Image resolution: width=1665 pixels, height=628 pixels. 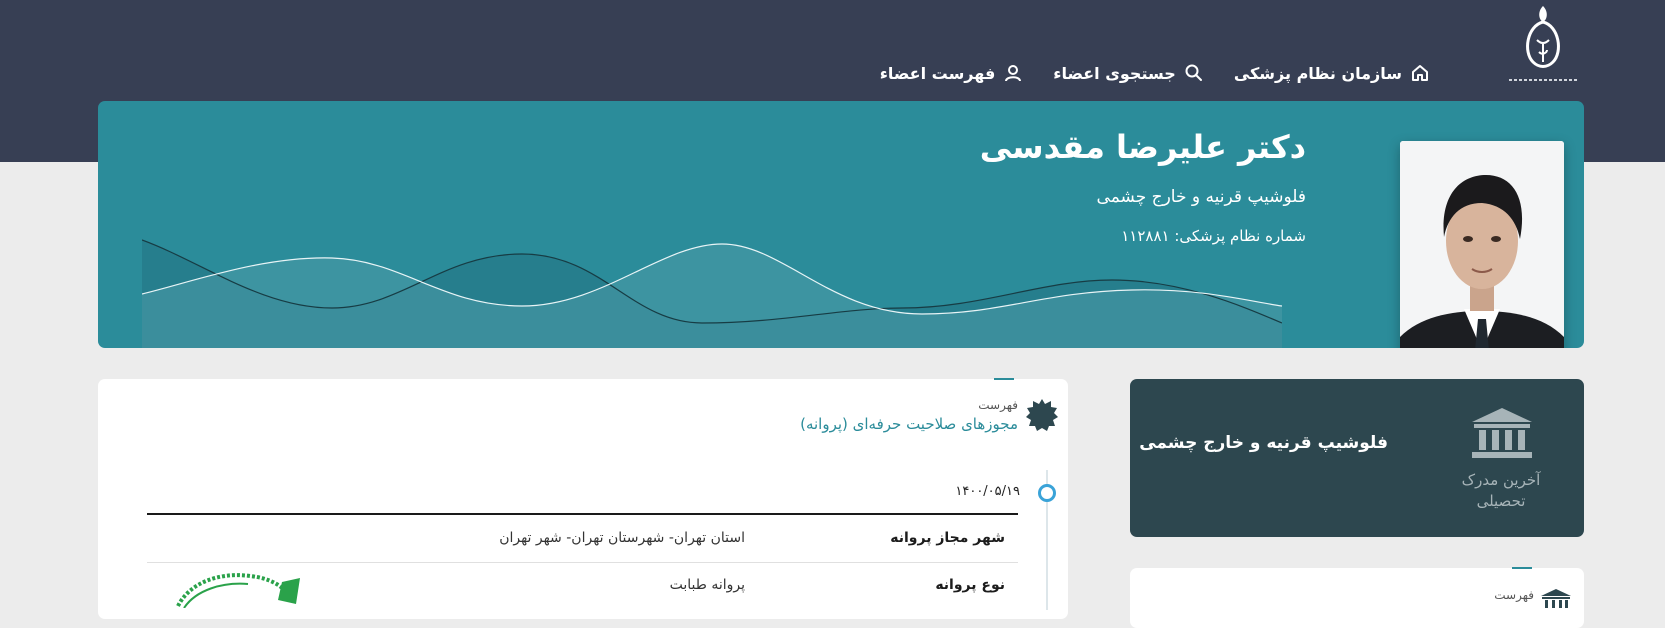 What do you see at coordinates (237, 588) in the screenshot?
I see `green-stamp-image` at bounding box center [237, 588].